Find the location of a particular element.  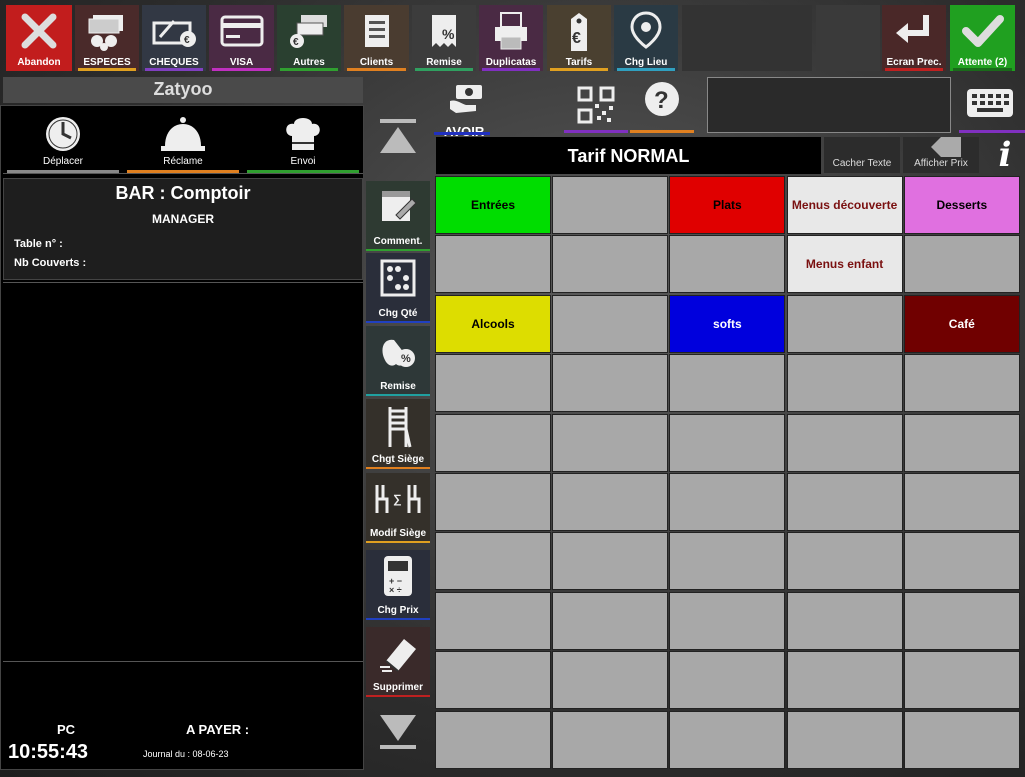

chg-qte-button: Chg Qté is located at coordinates (398, 288).